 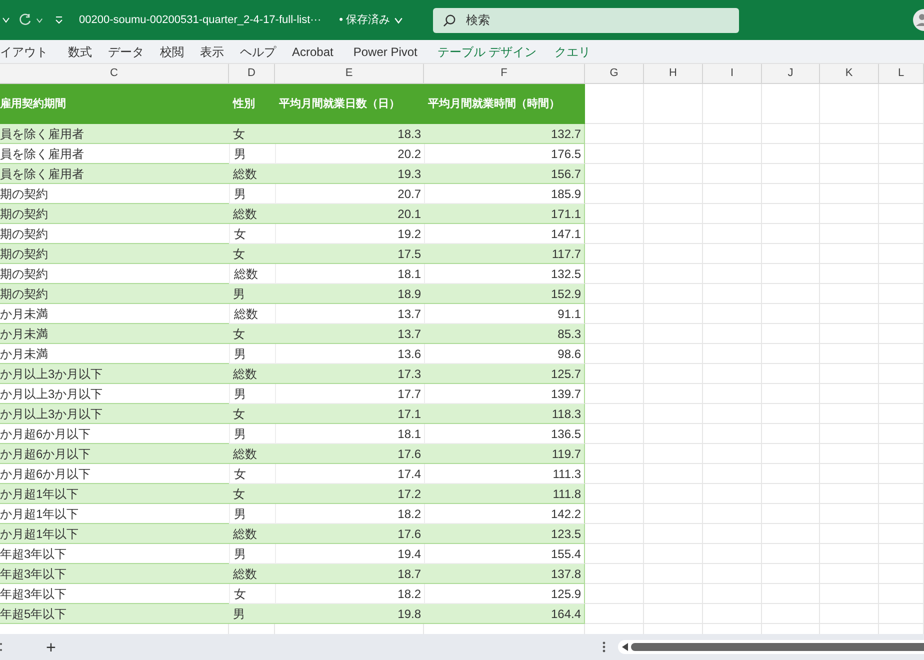 I want to click on table-cell: 17.2, so click(x=349, y=494).